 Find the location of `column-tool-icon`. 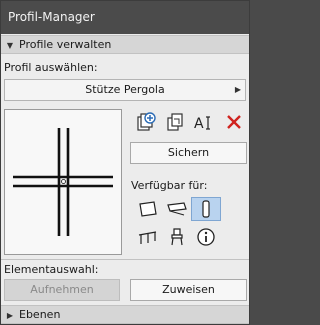

column-tool-icon is located at coordinates (206, 209).